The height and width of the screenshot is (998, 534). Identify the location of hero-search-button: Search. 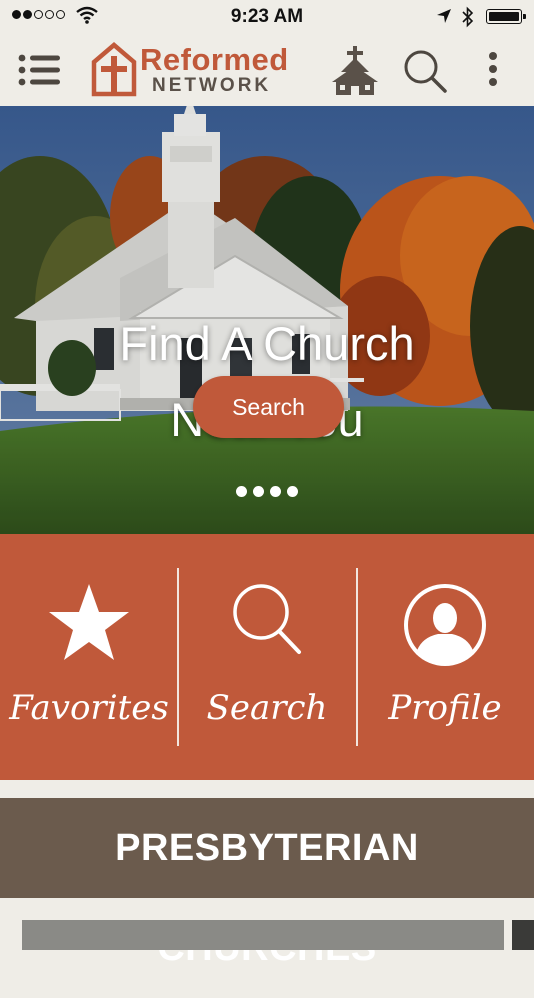
(268, 407).